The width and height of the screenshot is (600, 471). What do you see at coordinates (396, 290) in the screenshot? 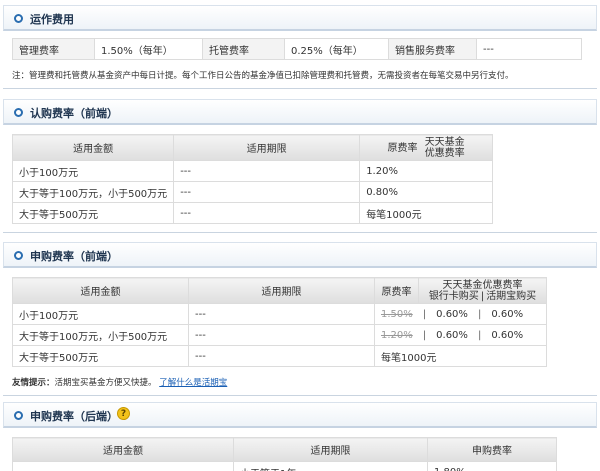
I see `col-header-original-rate: 原费率` at bounding box center [396, 290].